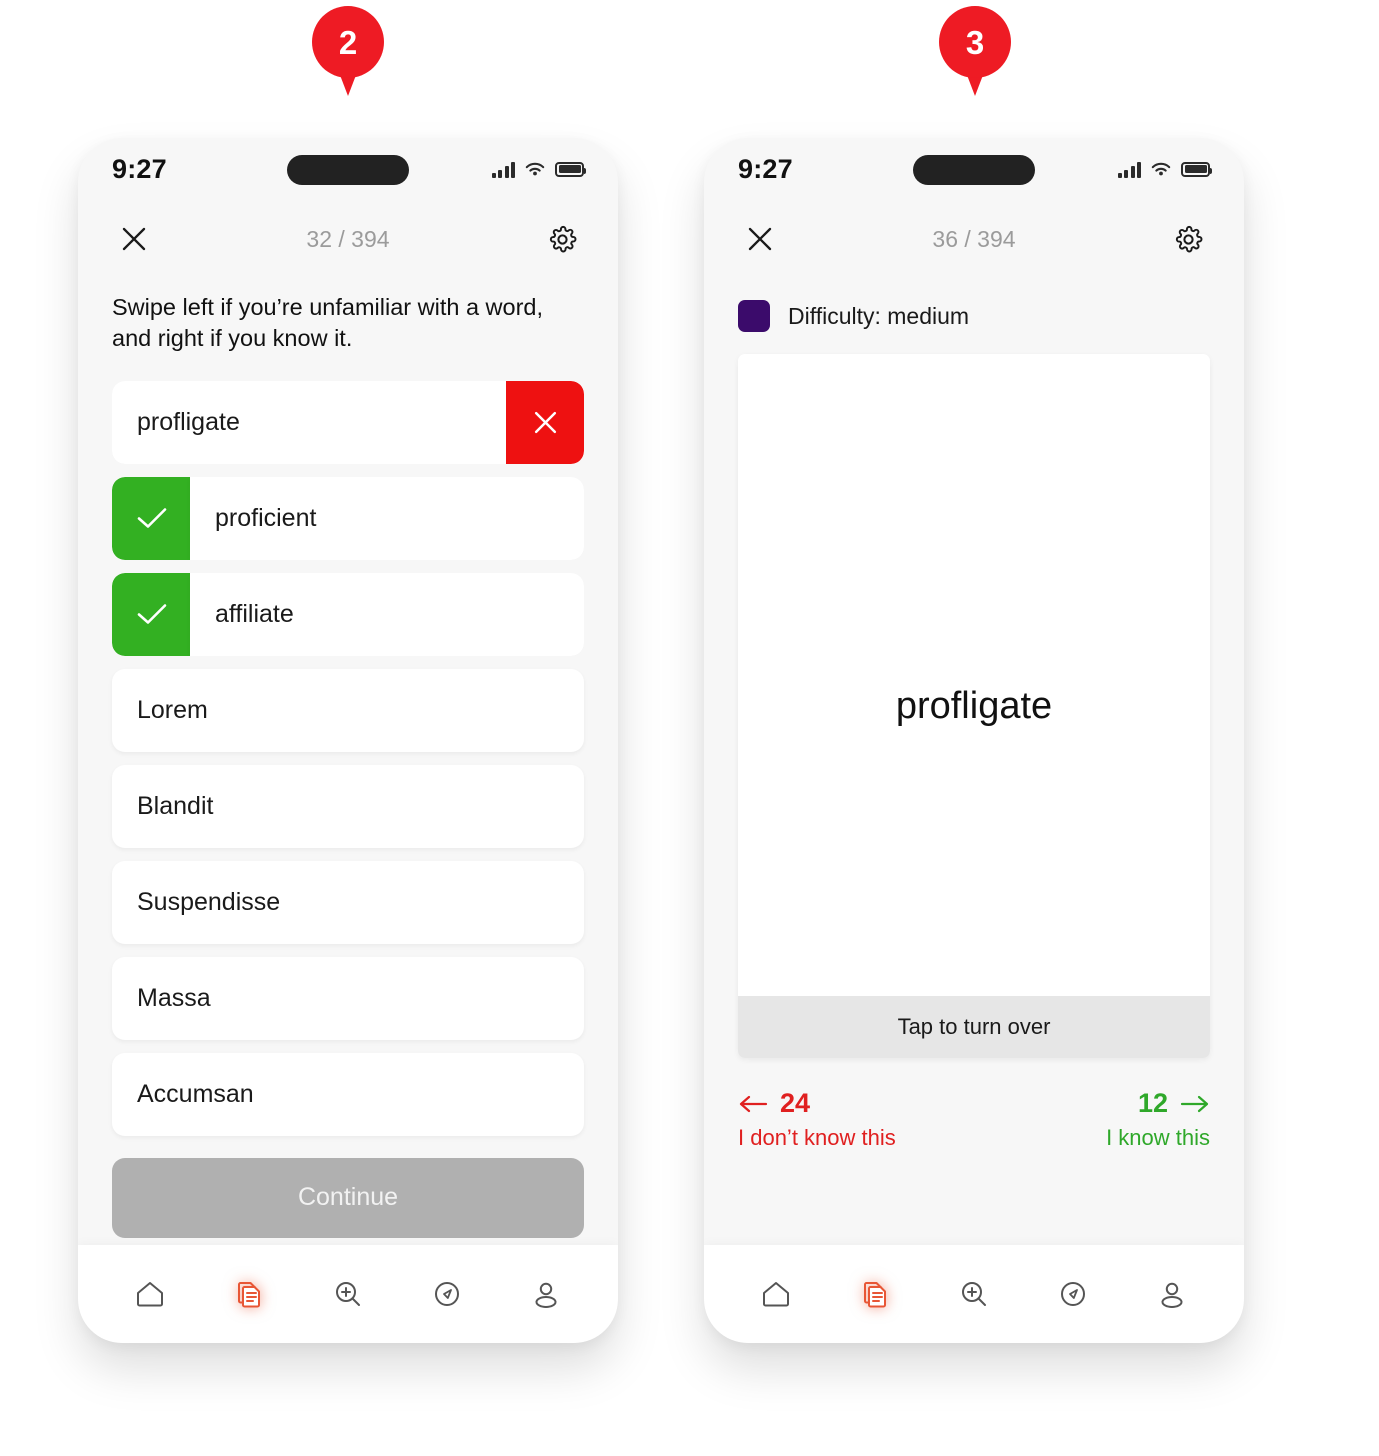 Image resolution: width=1379 pixels, height=1456 pixels. I want to click on app-bar: 32 / 394, so click(348, 239).